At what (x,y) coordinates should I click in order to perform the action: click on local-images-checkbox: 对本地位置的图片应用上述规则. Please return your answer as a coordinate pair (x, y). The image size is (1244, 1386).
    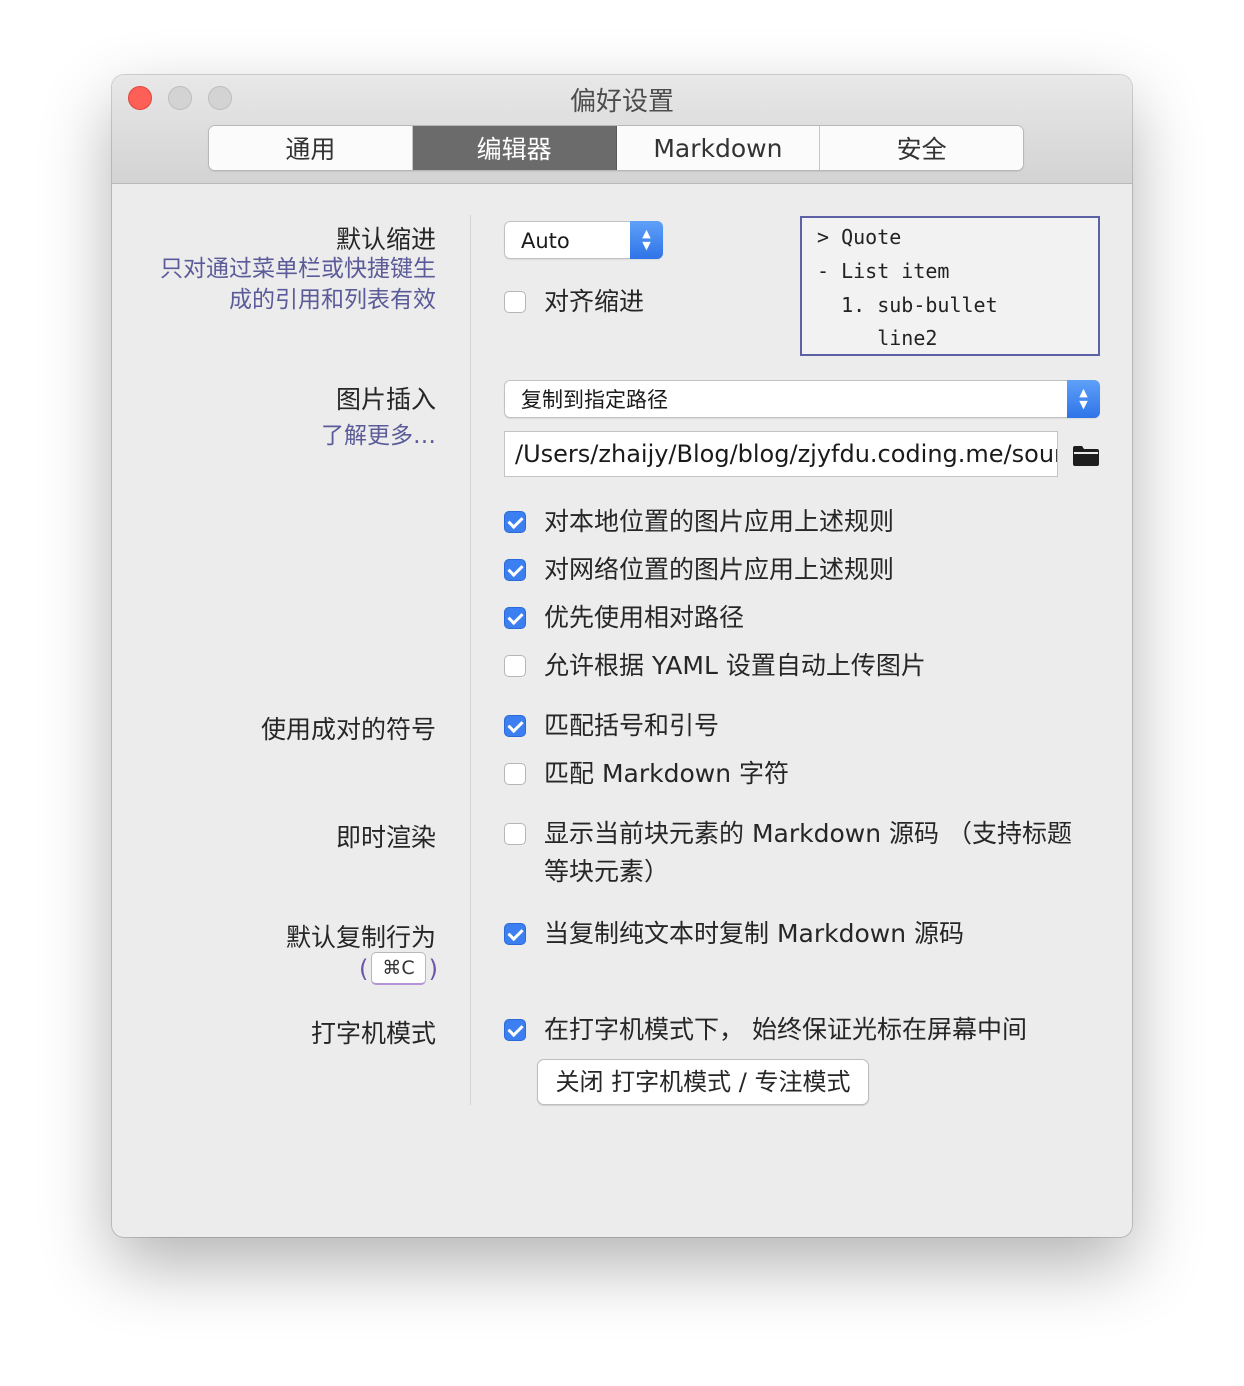
    Looking at the image, I should click on (699, 522).